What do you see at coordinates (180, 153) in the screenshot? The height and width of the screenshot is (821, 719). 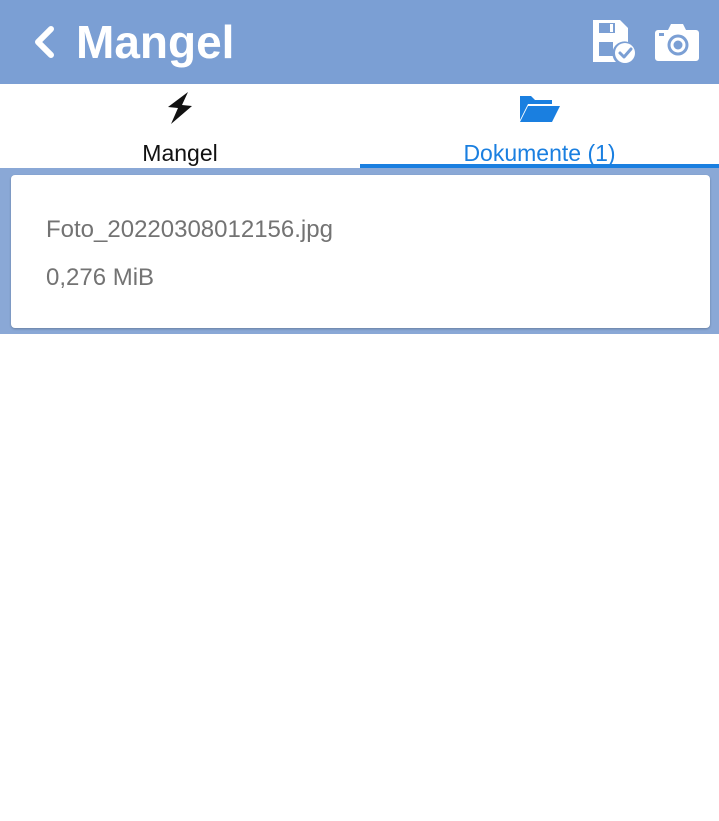 I see `tab-label-mangel: Mangel` at bounding box center [180, 153].